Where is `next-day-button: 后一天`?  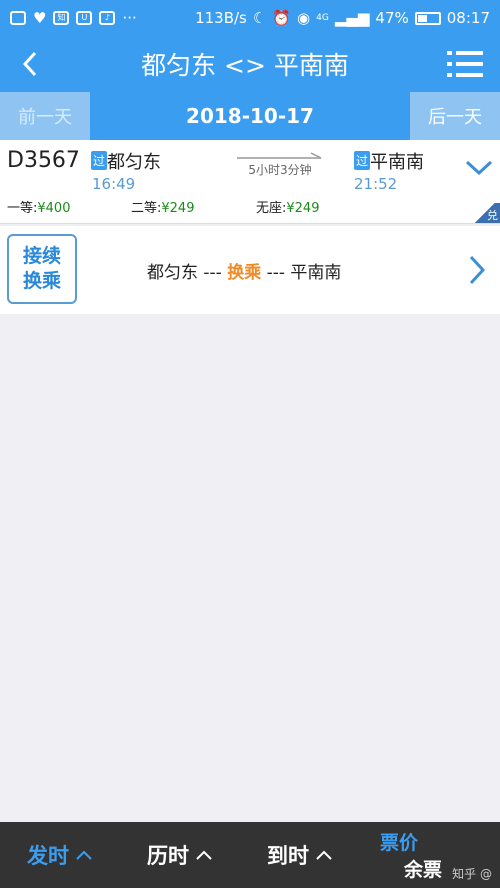 next-day-button: 后一天 is located at coordinates (455, 116).